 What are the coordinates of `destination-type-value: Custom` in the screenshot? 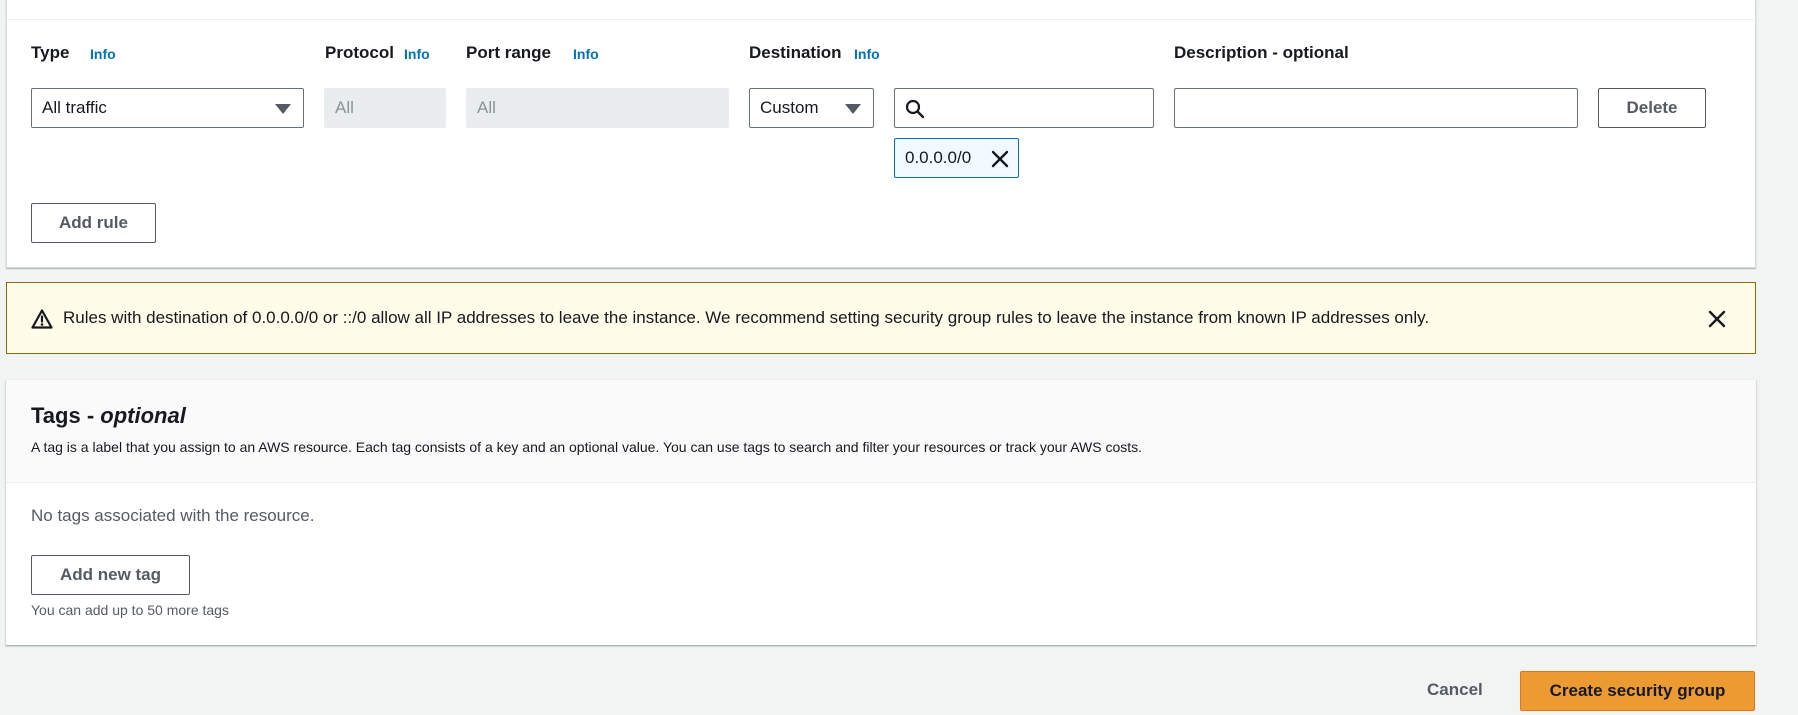 It's located at (789, 107).